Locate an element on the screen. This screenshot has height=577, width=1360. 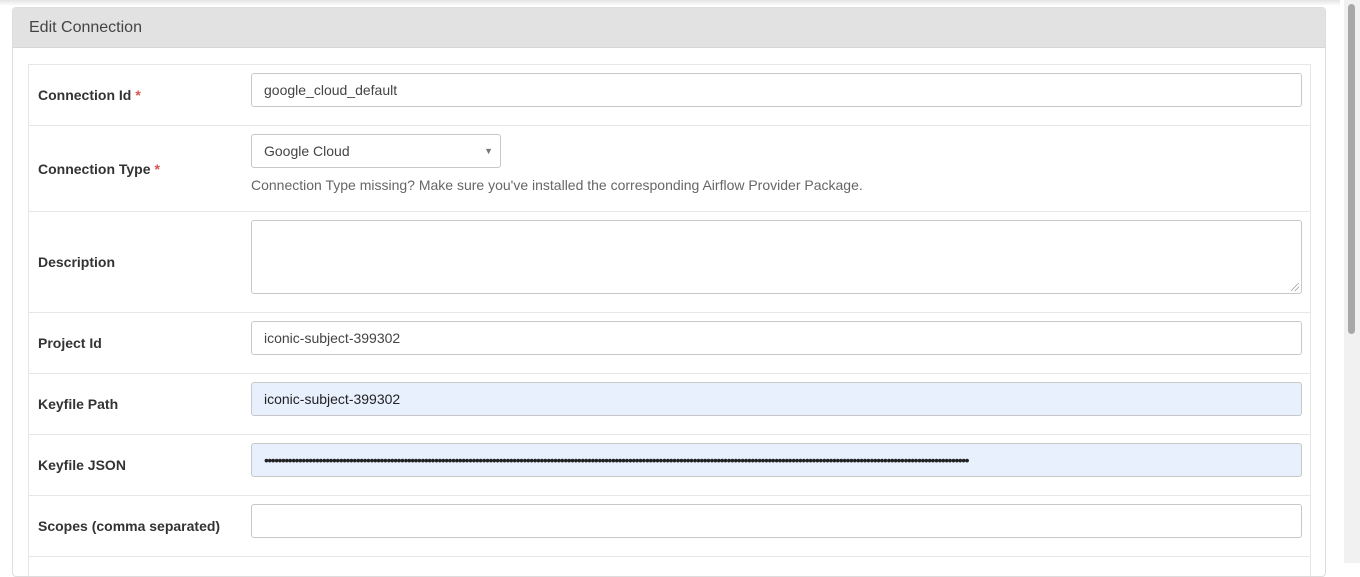
project-id-input: iconic-subject-399302 is located at coordinates (776, 338).